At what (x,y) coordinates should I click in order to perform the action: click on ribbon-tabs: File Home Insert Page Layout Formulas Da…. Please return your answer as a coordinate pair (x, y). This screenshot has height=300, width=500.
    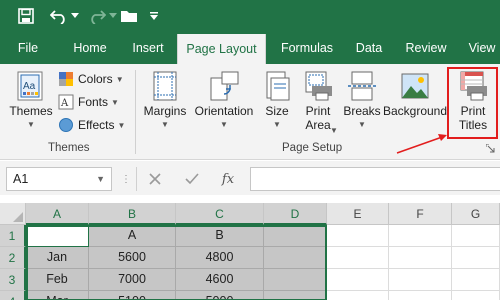
    Looking at the image, I should click on (250, 48).